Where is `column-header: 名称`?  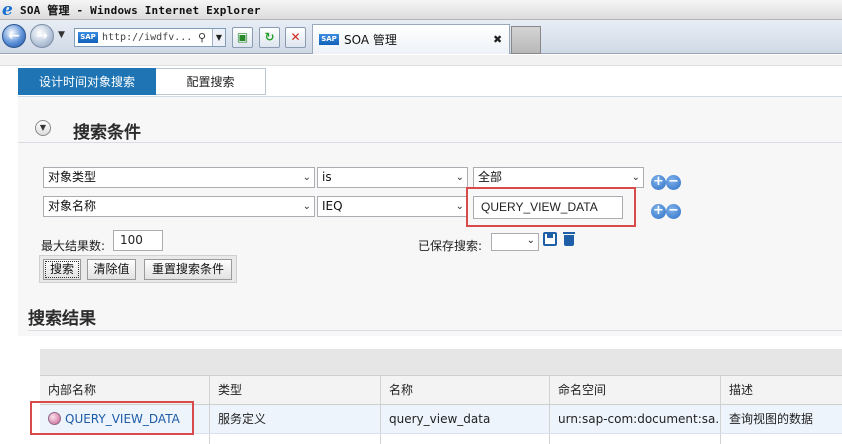
column-header: 名称 is located at coordinates (465, 390).